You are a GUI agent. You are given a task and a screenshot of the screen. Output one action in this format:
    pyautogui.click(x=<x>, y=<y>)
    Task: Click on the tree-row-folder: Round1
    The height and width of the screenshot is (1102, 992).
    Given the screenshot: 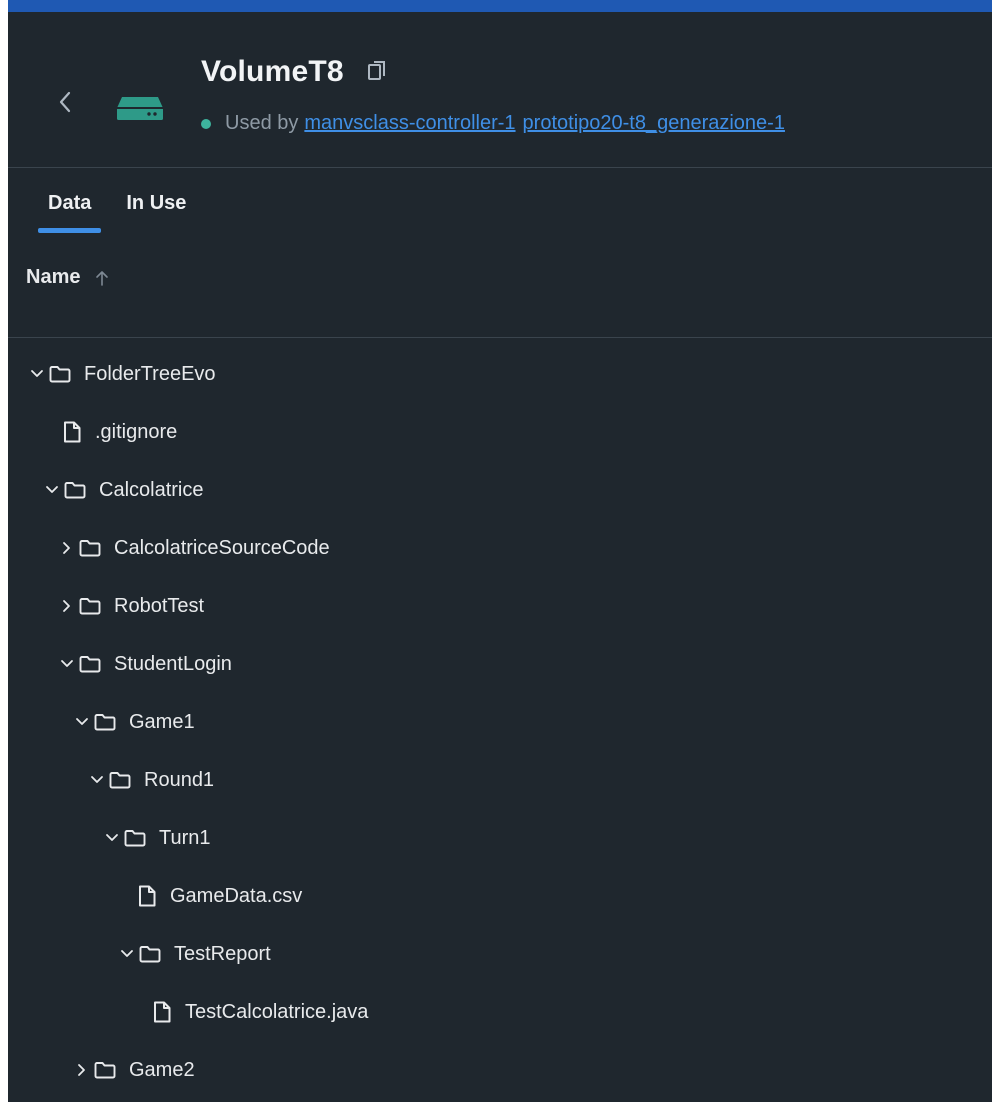 What is the action you would take?
    pyautogui.click(x=151, y=780)
    